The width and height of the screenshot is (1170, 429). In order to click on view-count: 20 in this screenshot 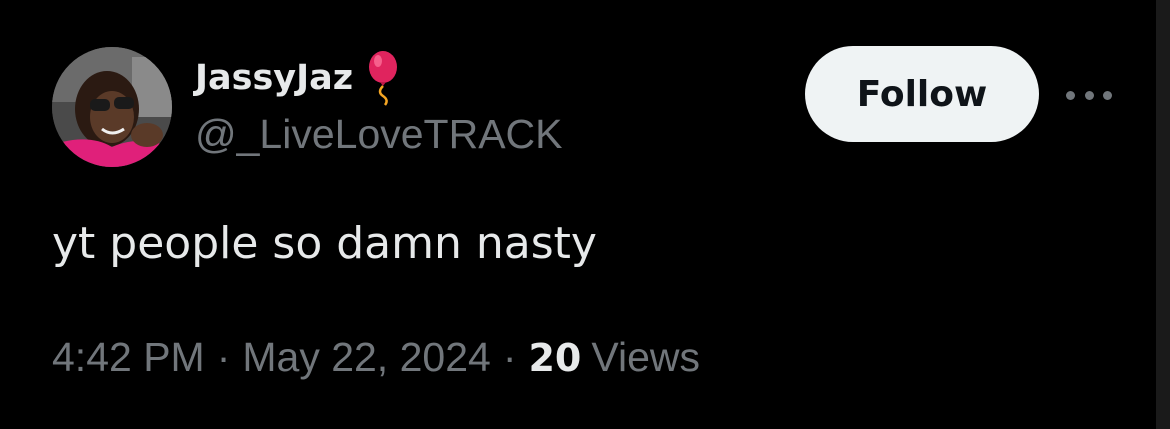, I will do `click(554, 358)`.